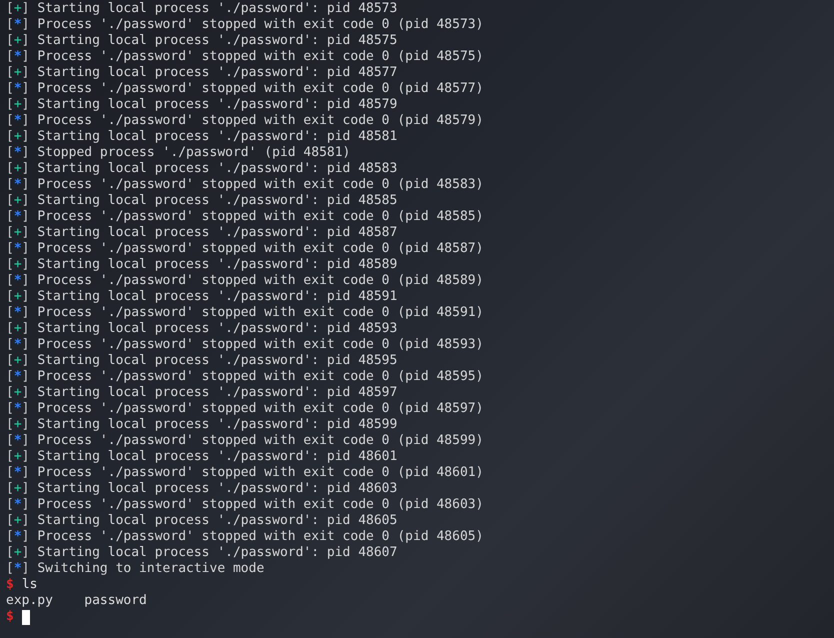 This screenshot has height=638, width=834. What do you see at coordinates (202, 201) in the screenshot?
I see `log-line: [+] Starting local process './password': pid 48585` at bounding box center [202, 201].